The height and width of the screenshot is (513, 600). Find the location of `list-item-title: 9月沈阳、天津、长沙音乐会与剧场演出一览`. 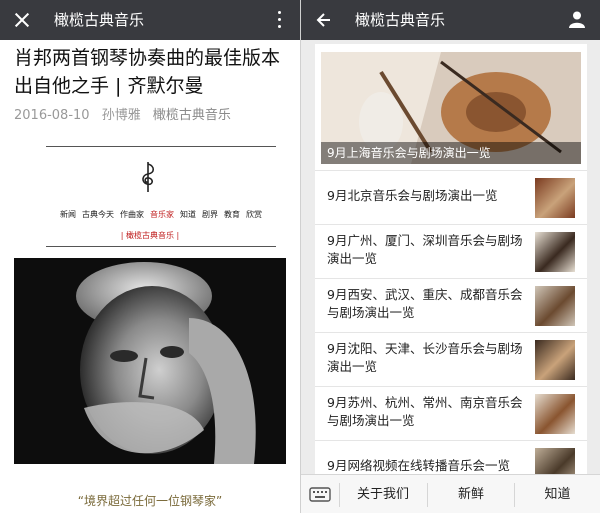

list-item-title: 9月沈阳、天津、长沙音乐会与剧场演出一览 is located at coordinates (425, 357).